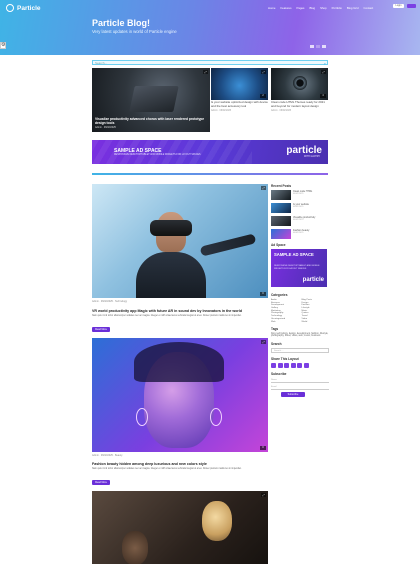  I want to click on twitter-icon, so click(280, 366).